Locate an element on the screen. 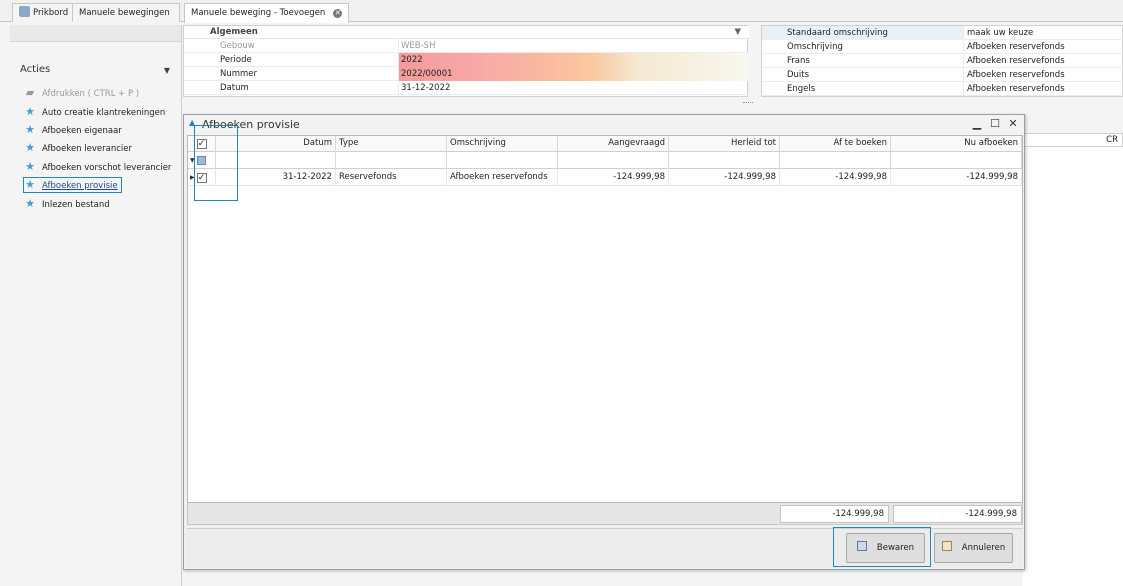 The image size is (1123, 586). row-duits: Duits Afboeken reservefonds is located at coordinates (942, 75).